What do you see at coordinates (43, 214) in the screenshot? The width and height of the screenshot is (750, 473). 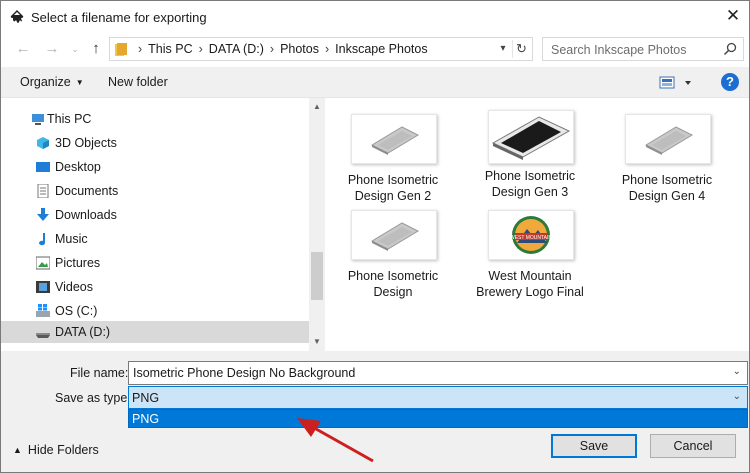 I see `download-icon` at bounding box center [43, 214].